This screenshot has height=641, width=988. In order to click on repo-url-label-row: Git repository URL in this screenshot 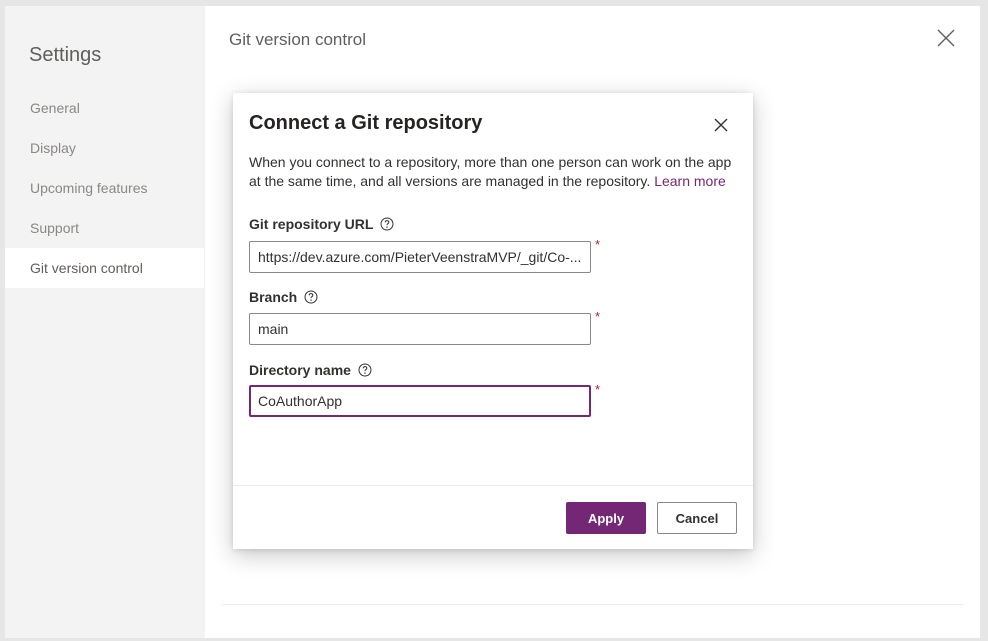, I will do `click(321, 224)`.